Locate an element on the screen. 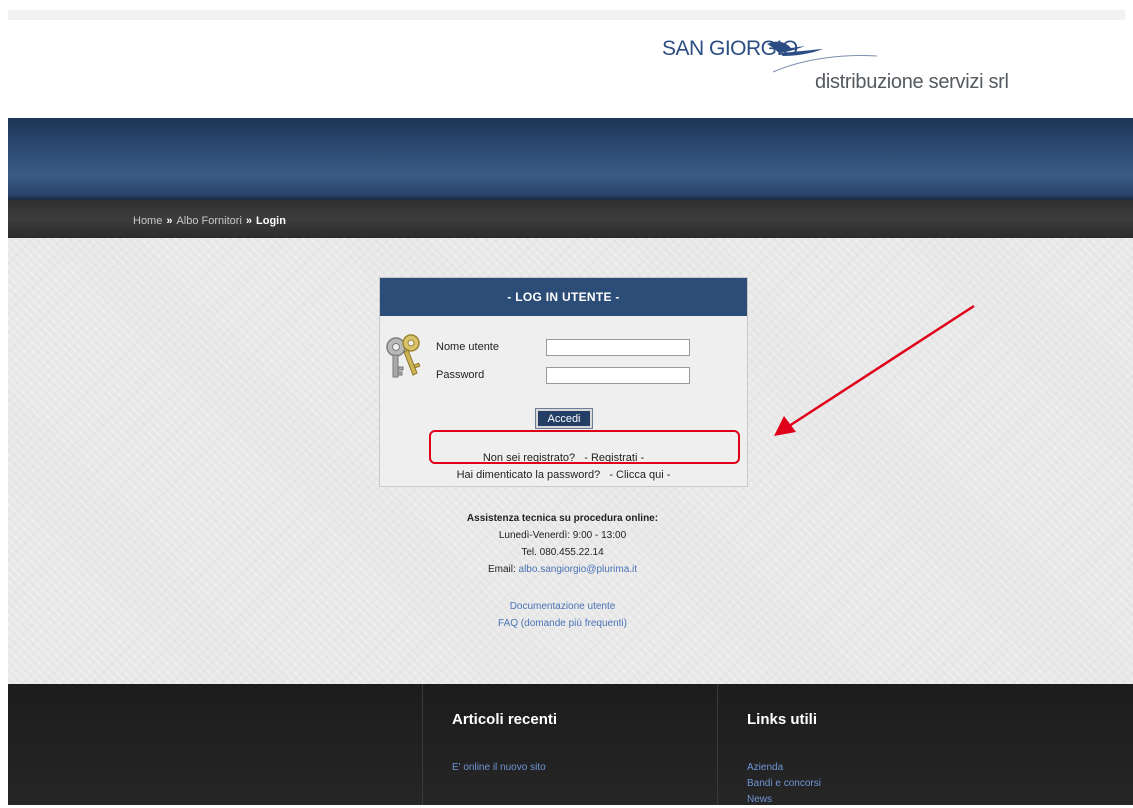  useful-links-title: Links utili is located at coordinates (782, 719).